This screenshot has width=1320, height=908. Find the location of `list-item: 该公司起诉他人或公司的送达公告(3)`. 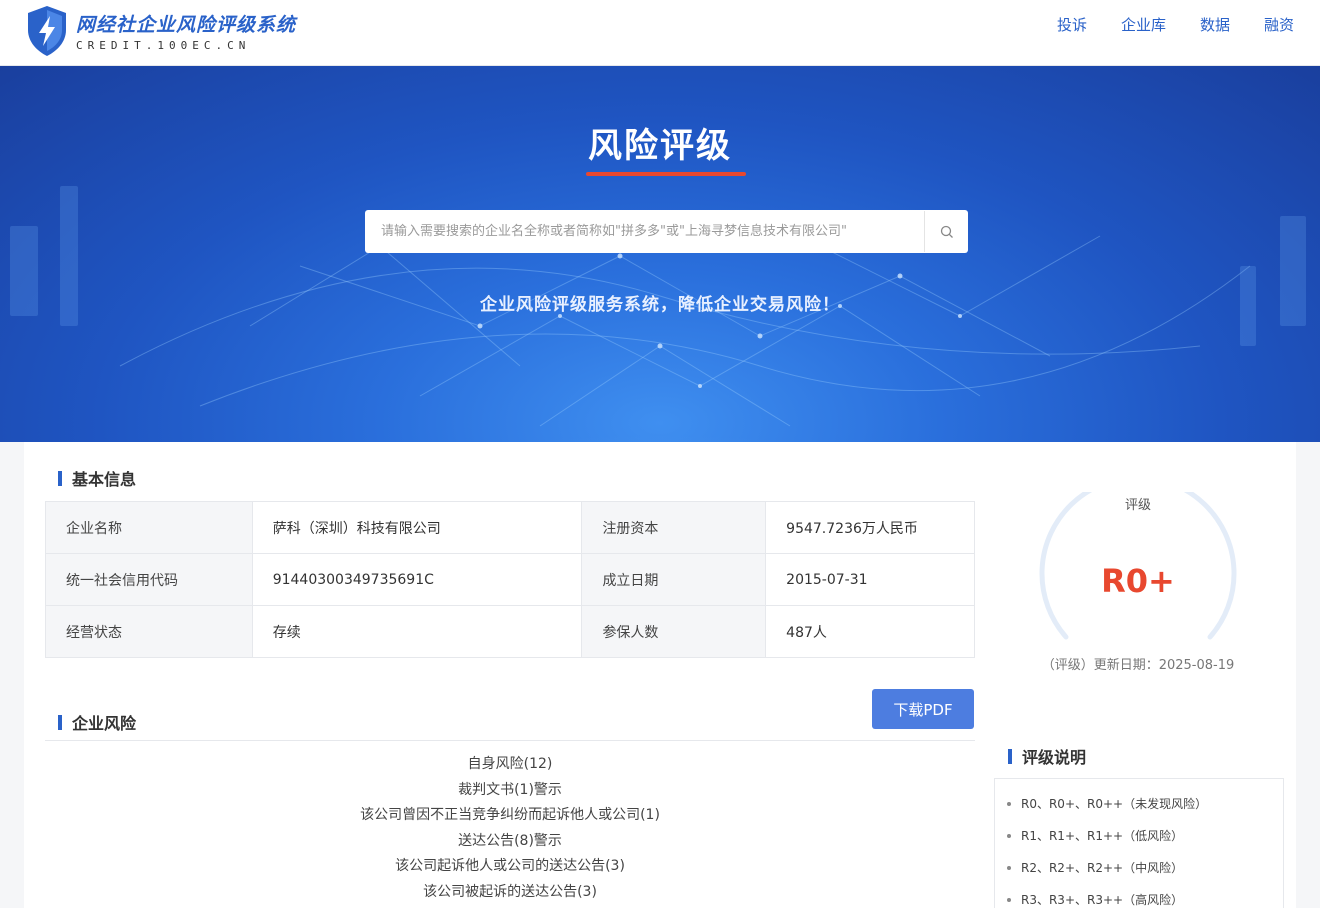

list-item: 该公司起诉他人或公司的送达公告(3) is located at coordinates (510, 867).